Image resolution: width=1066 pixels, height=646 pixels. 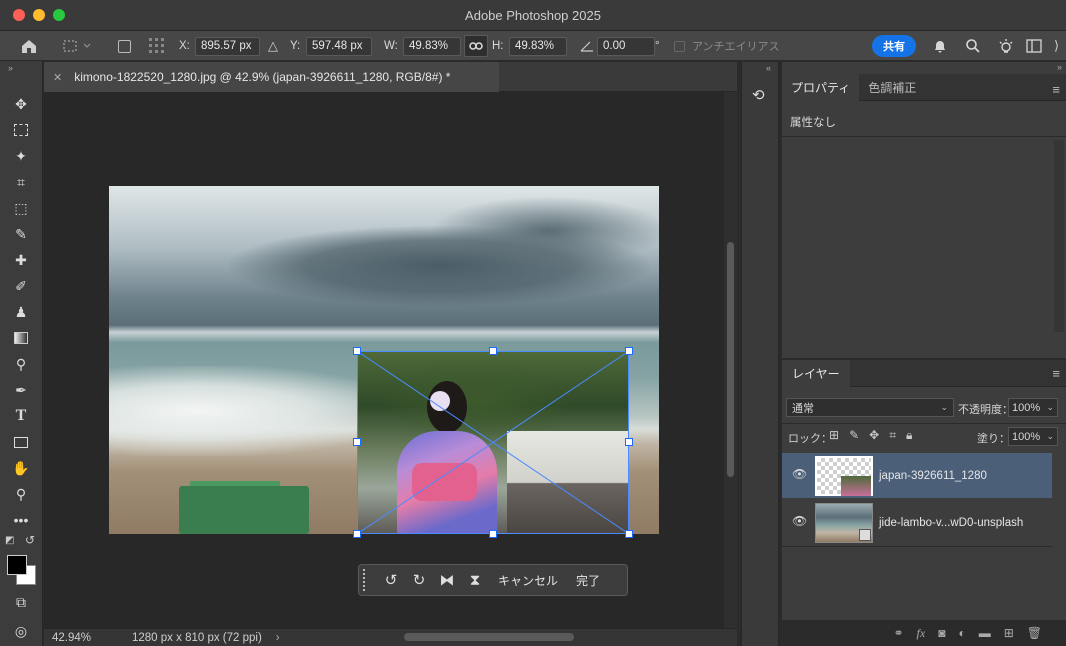 What do you see at coordinates (892, 435) in the screenshot?
I see `lock-artboard-icon: ⌗` at bounding box center [892, 435].